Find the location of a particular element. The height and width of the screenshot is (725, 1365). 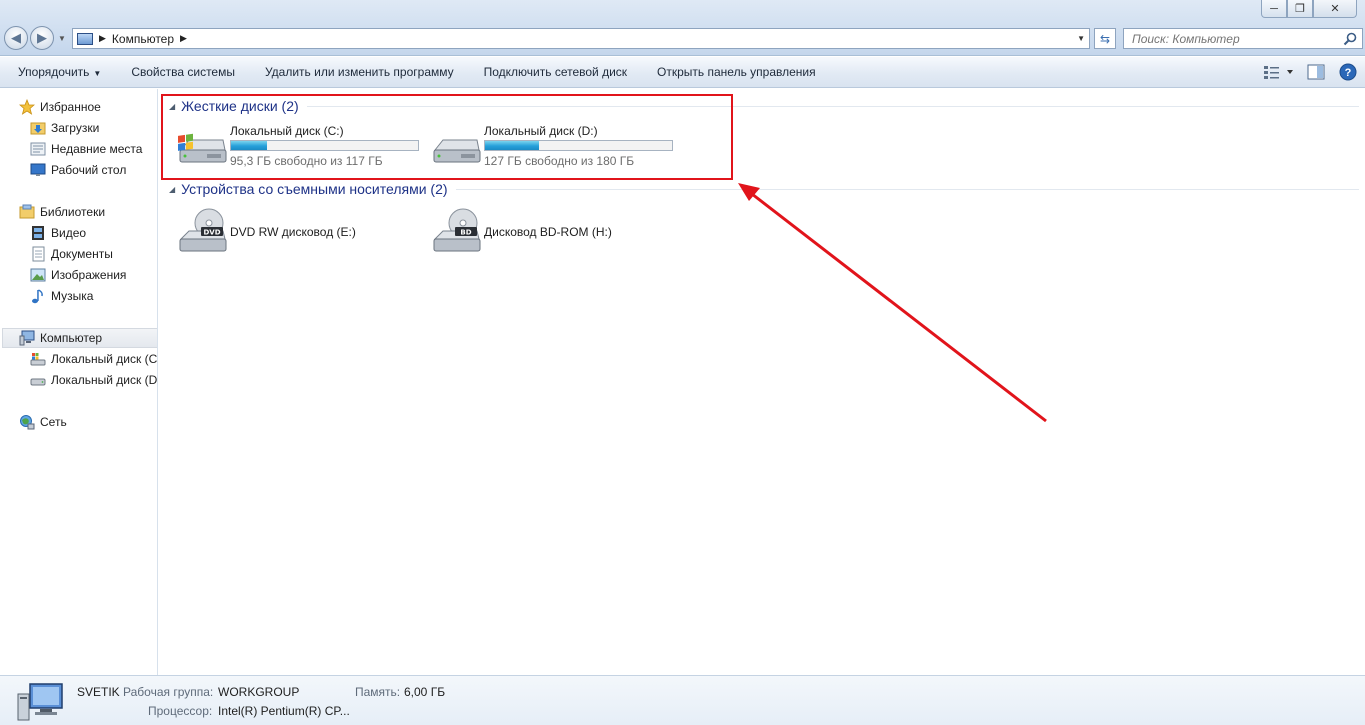

organize-button: Упорядочить ▼ is located at coordinates (58, 72).